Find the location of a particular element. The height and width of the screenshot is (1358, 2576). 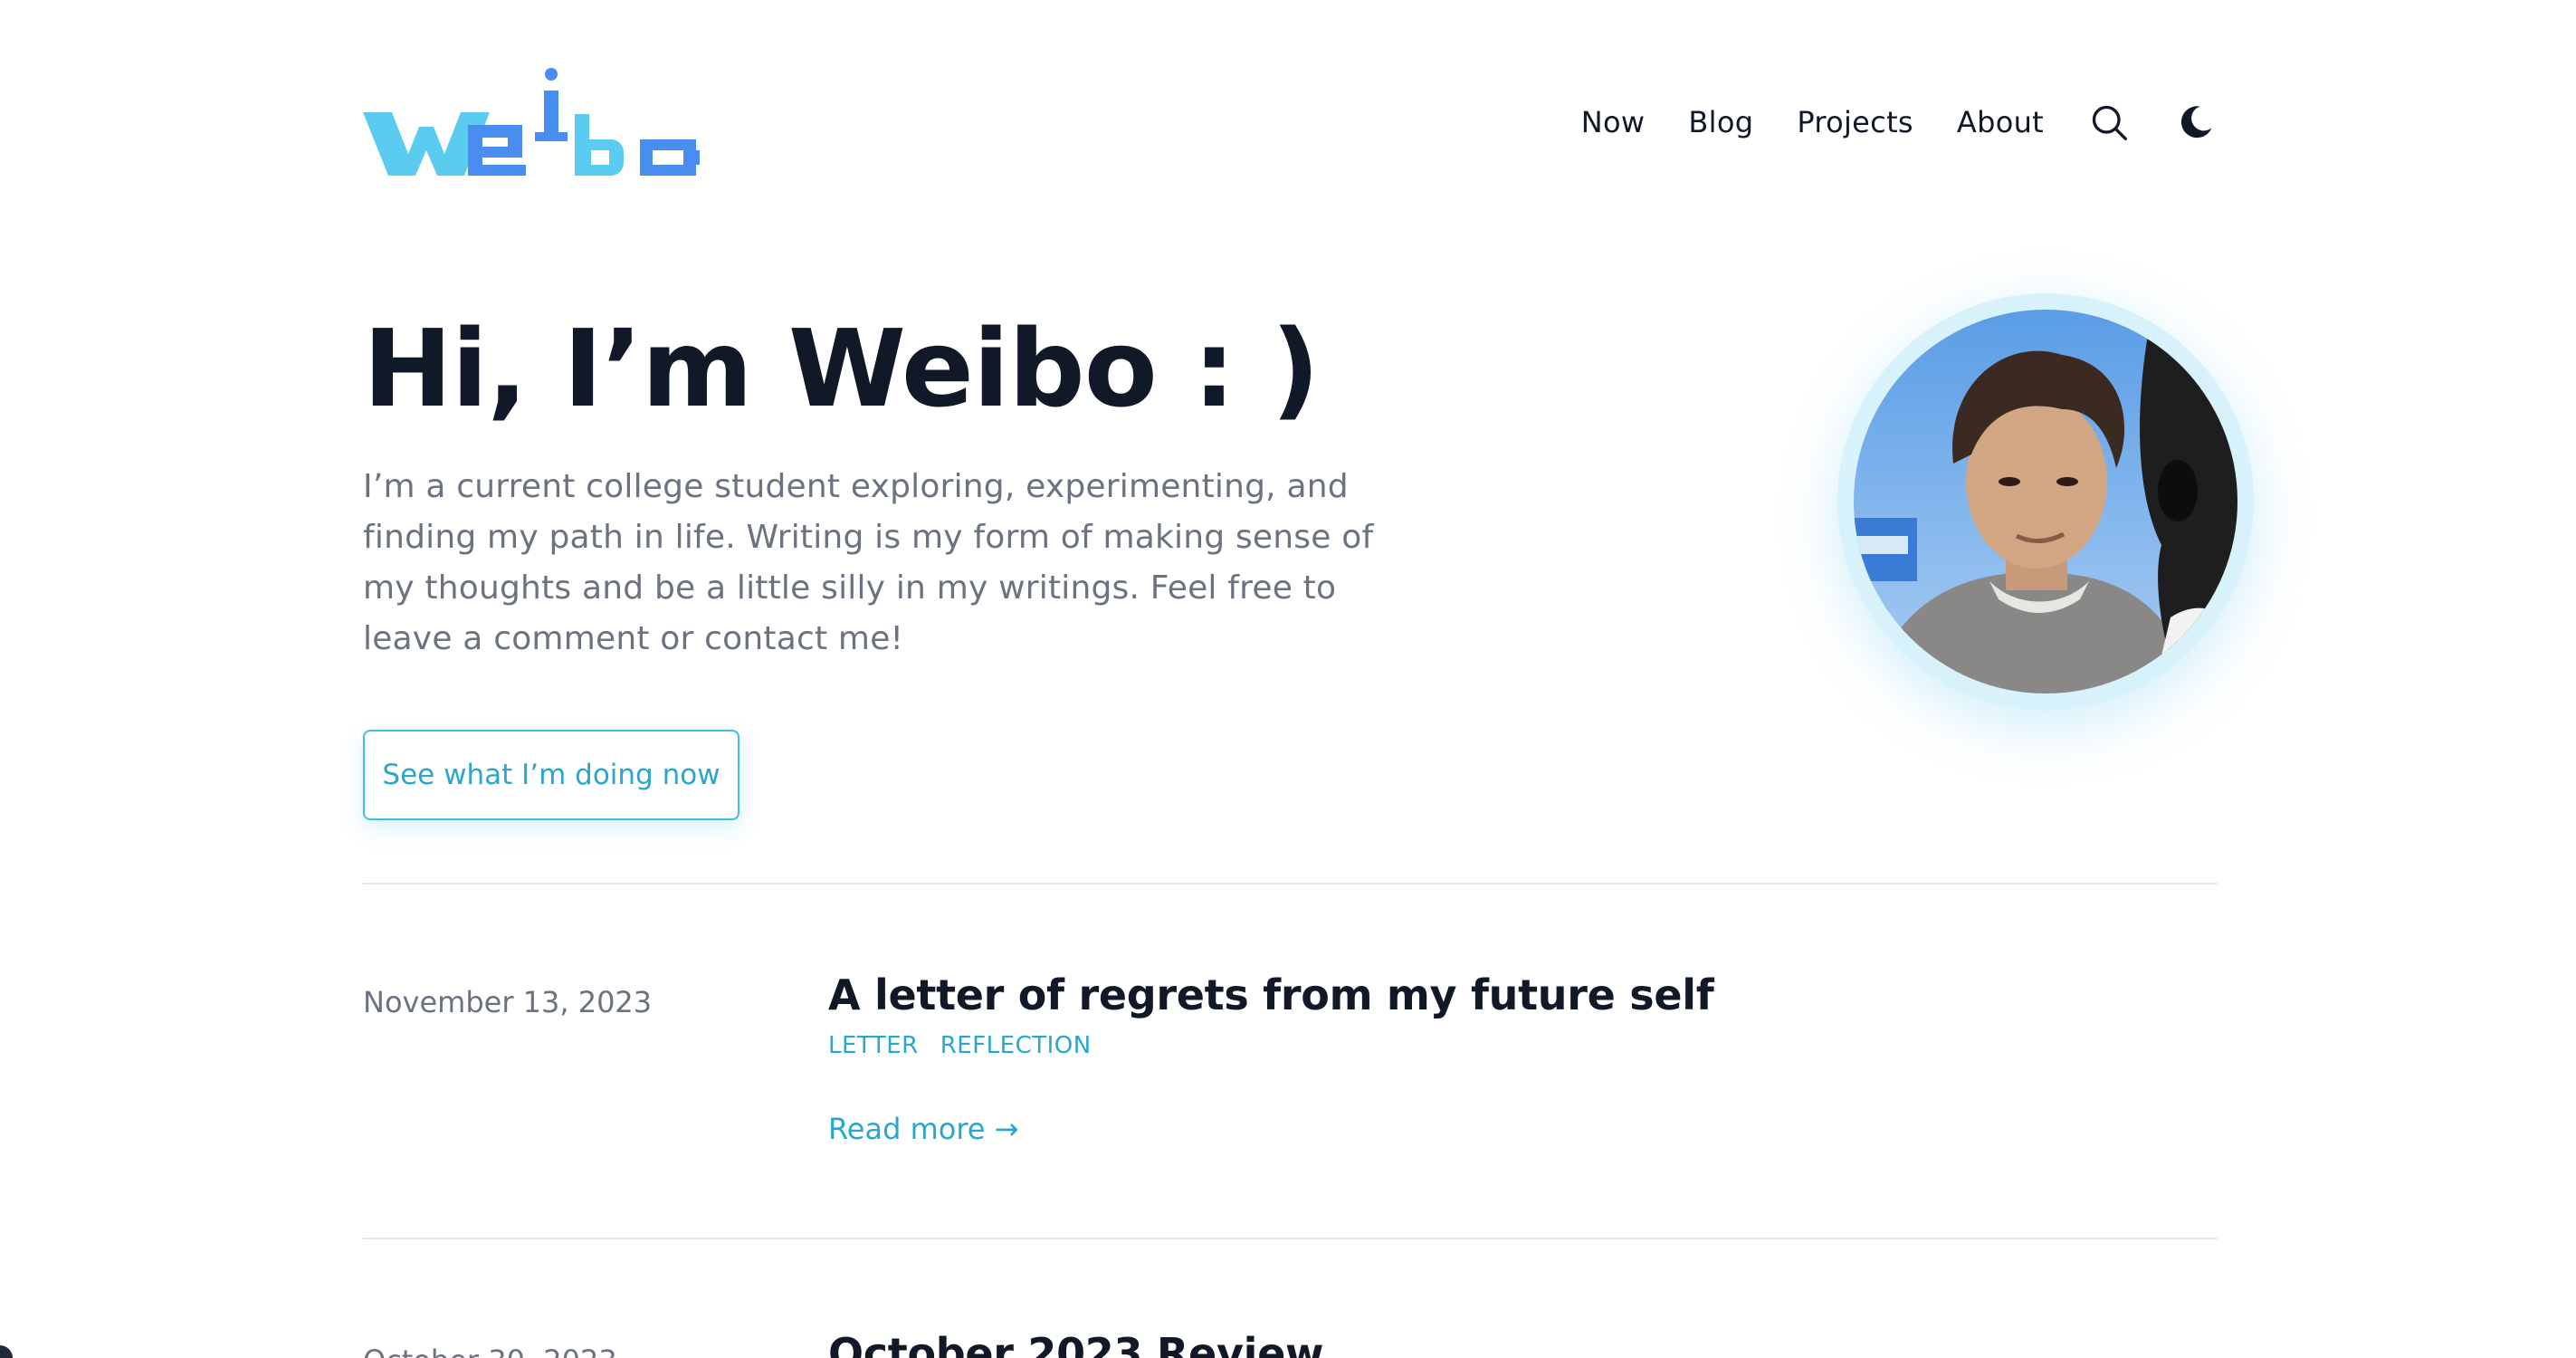

main-nav: Now Blog Projects About is located at coordinates (1878, 122).